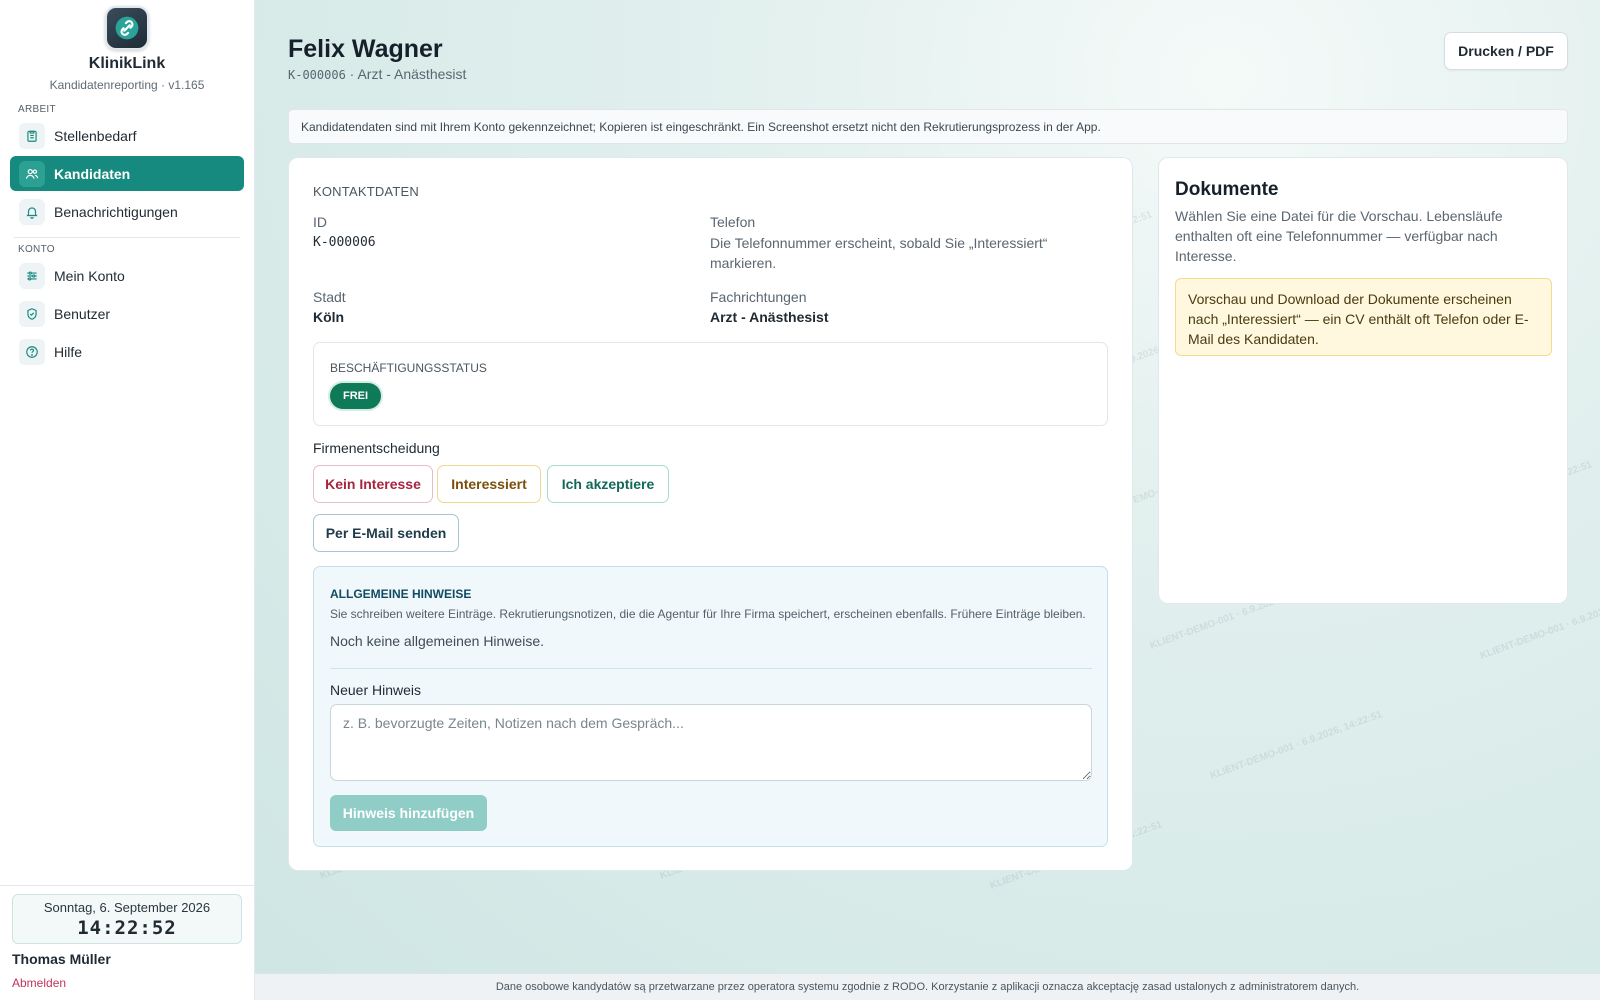 The image size is (1600, 1000). I want to click on sidebar-item-stellenbedarf: Stellenbedarf, so click(127, 135).